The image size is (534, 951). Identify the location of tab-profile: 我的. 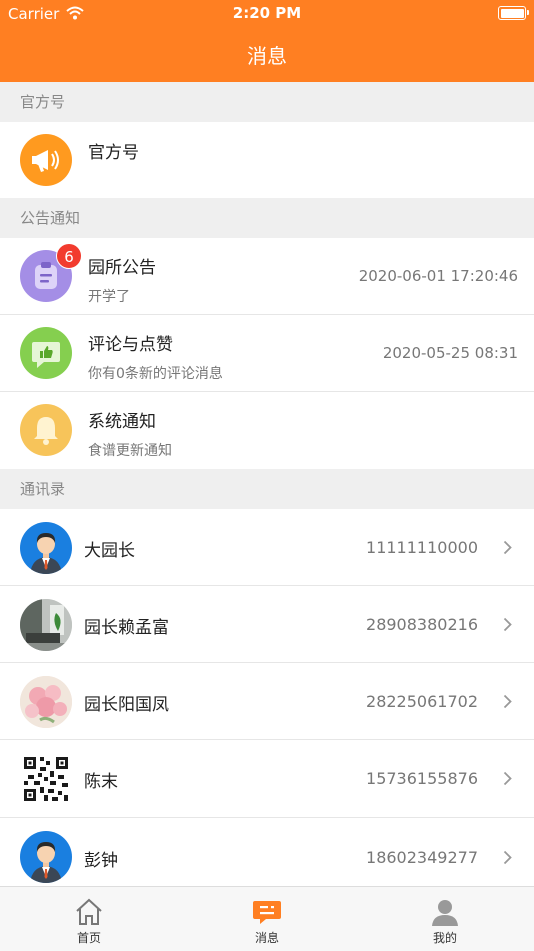
(445, 919).